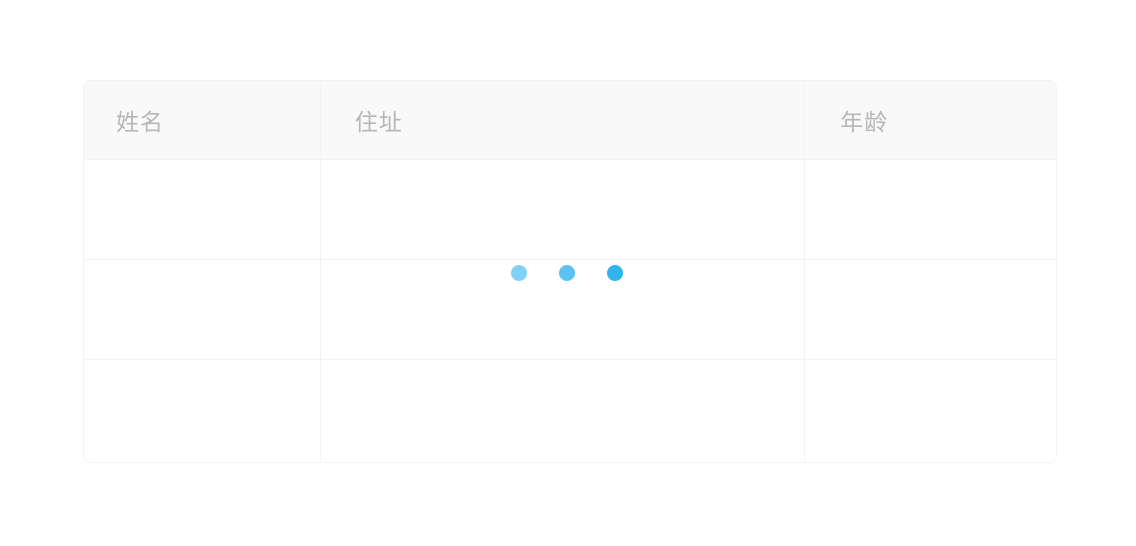  Describe the element at coordinates (563, 120) in the screenshot. I see `column-header-address: 住址` at that location.